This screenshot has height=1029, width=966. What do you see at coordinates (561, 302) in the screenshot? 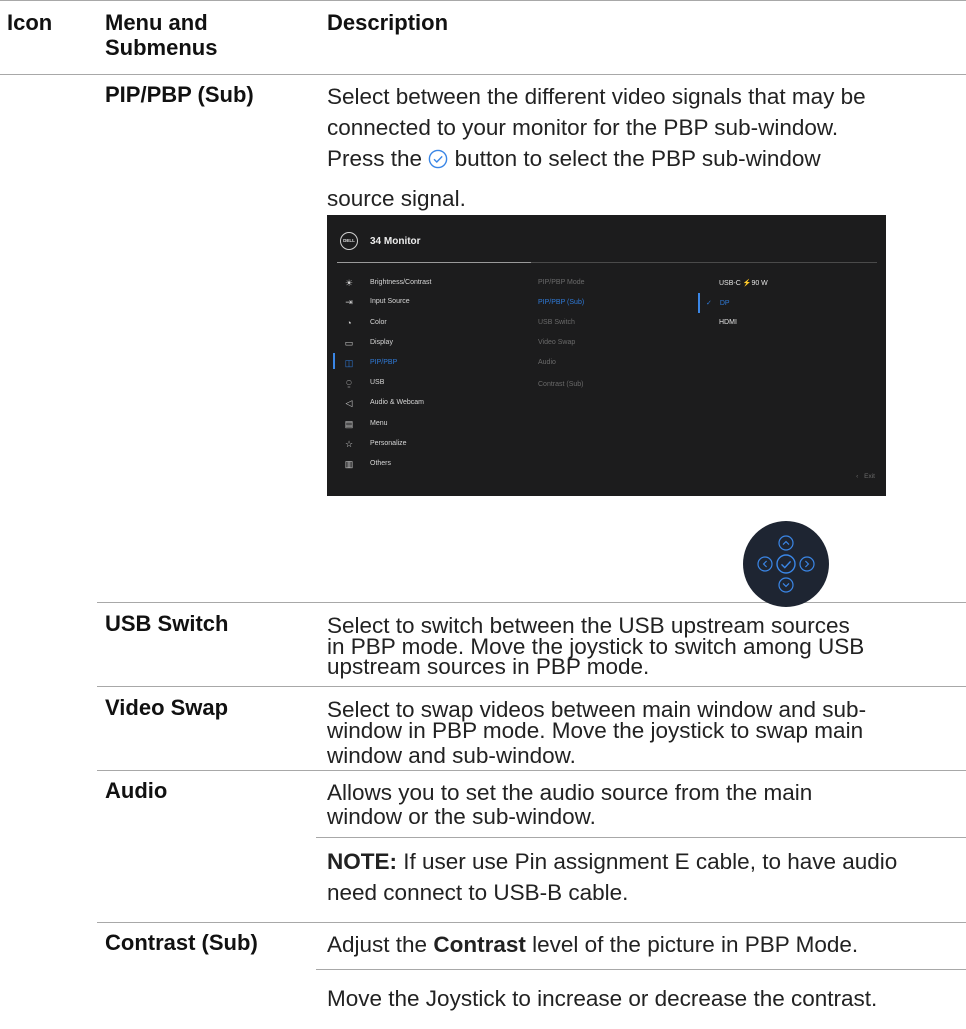
I see `osd-sub-pip-sub: PIP/PBP (Sub)` at bounding box center [561, 302].